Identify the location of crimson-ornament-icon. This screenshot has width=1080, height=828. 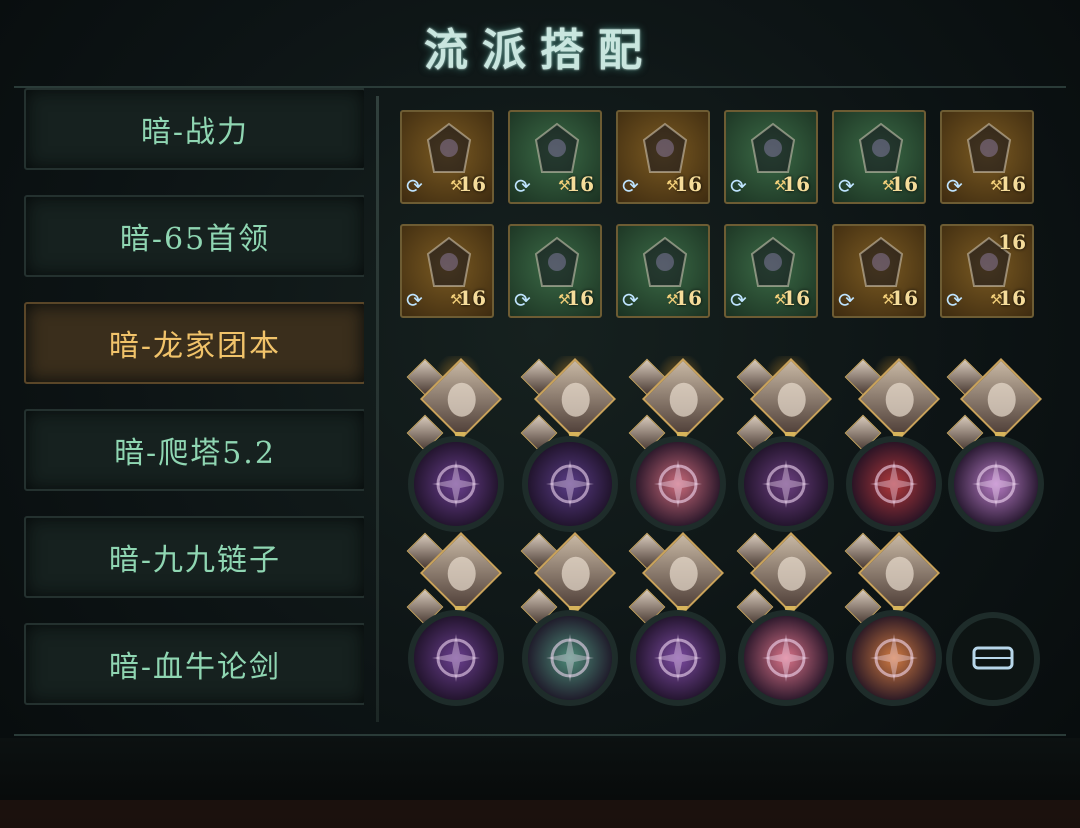
(881, 263).